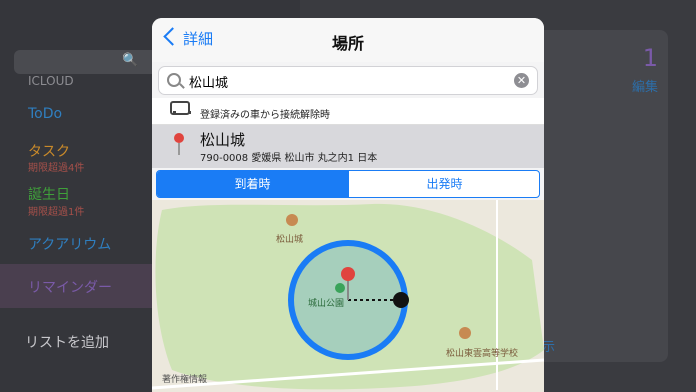 The width and height of the screenshot is (696, 392). I want to click on nav-bar: 詳細 場所, so click(348, 40).